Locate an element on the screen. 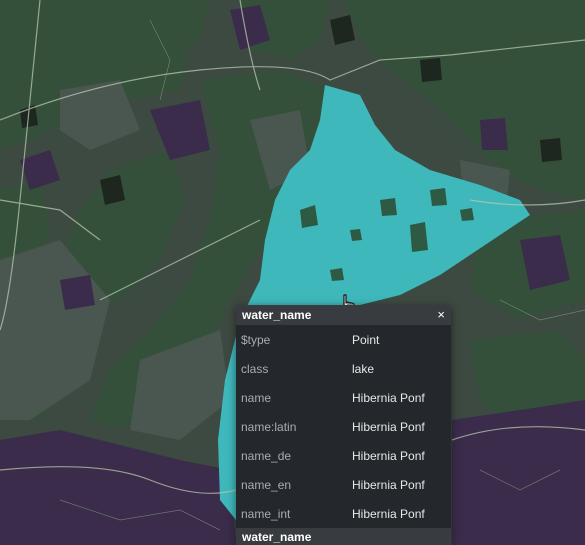 The image size is (585, 545). close-button: × is located at coordinates (441, 315).